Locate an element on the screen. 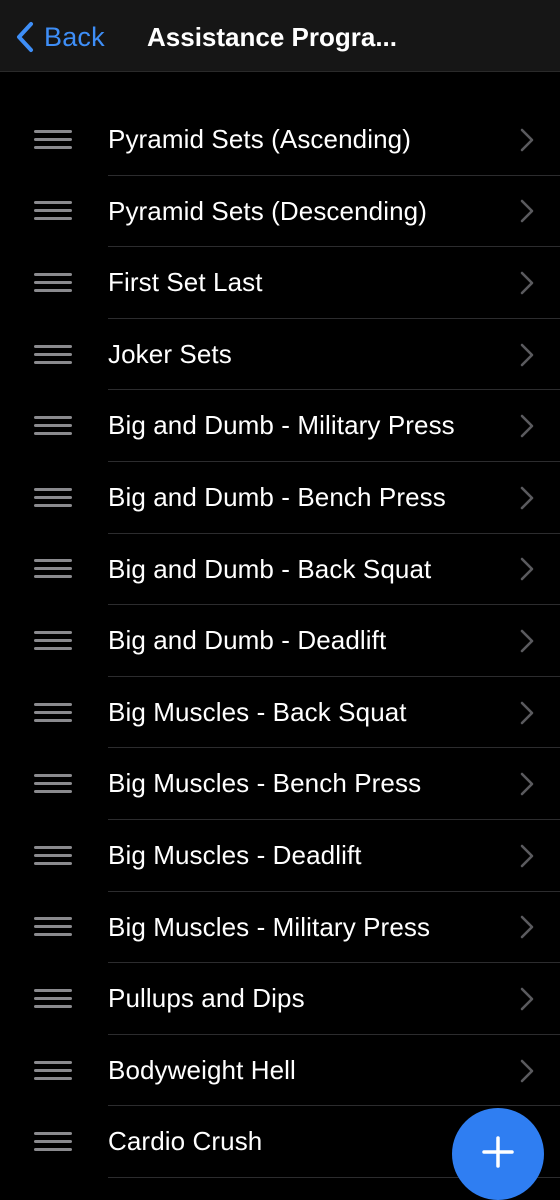  list-item: Pyramid Sets (Ascending) is located at coordinates (280, 140).